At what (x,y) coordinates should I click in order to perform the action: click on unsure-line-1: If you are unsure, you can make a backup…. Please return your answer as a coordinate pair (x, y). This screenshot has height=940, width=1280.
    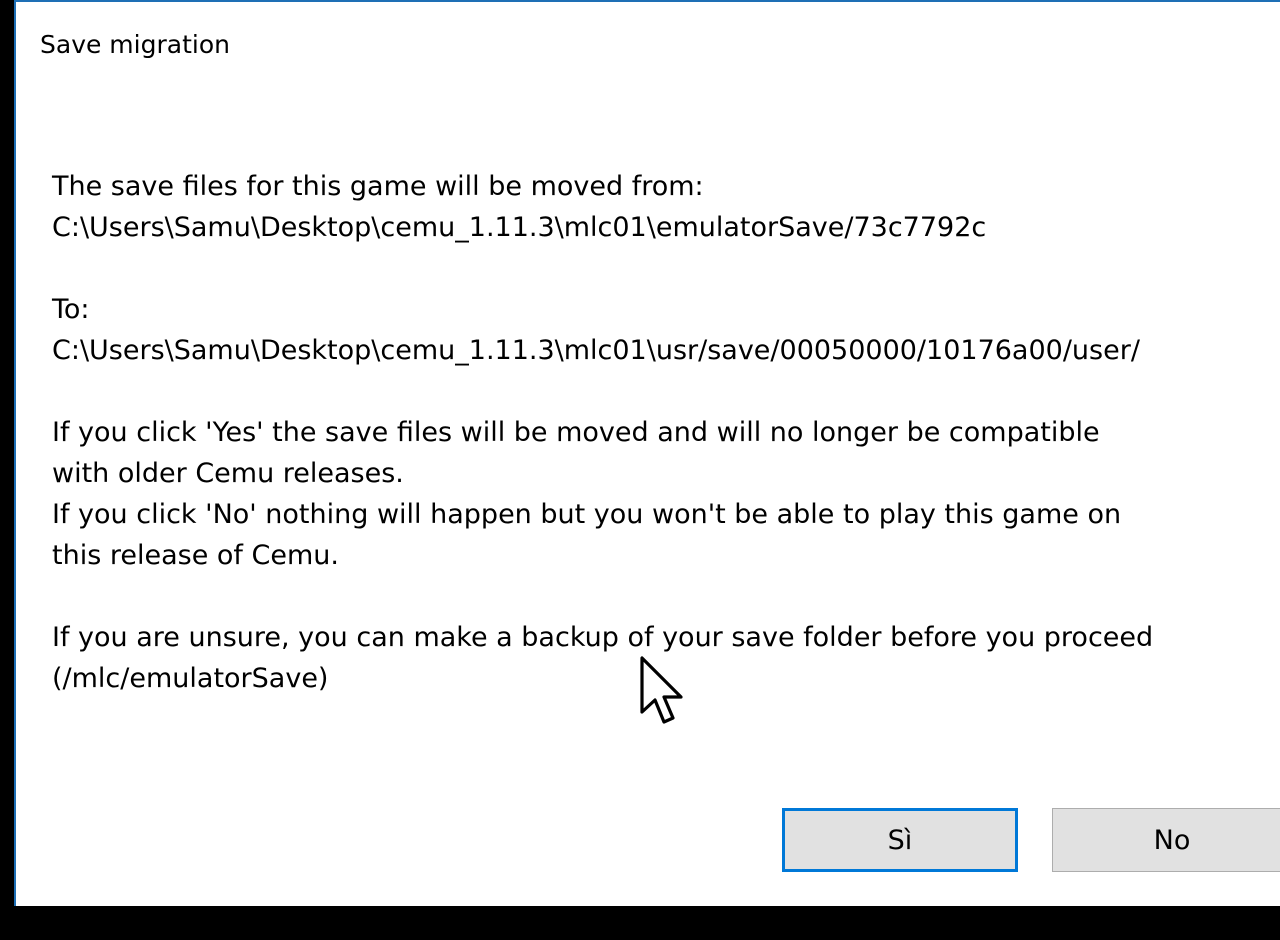
    Looking at the image, I should click on (603, 637).